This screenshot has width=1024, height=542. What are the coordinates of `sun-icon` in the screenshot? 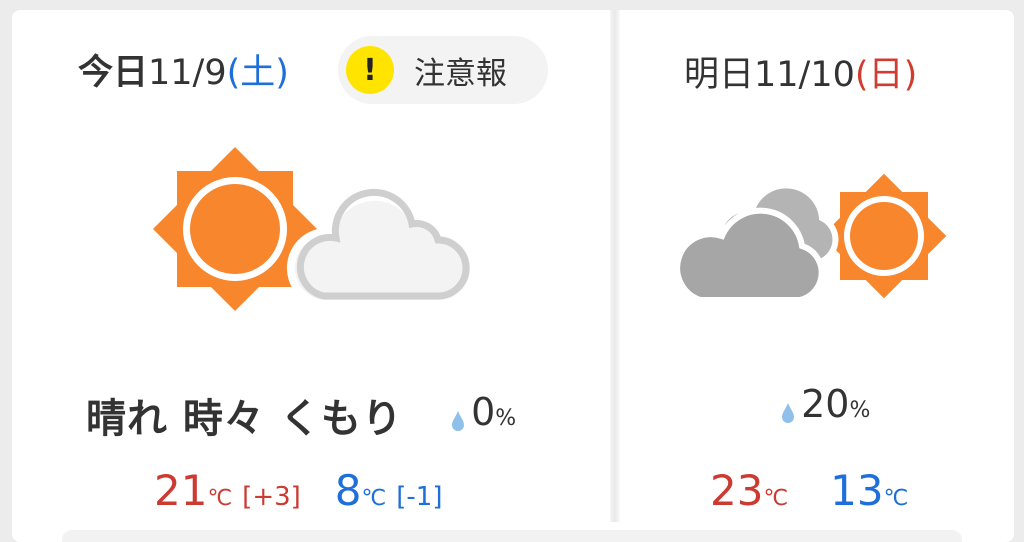 It's located at (883, 236).